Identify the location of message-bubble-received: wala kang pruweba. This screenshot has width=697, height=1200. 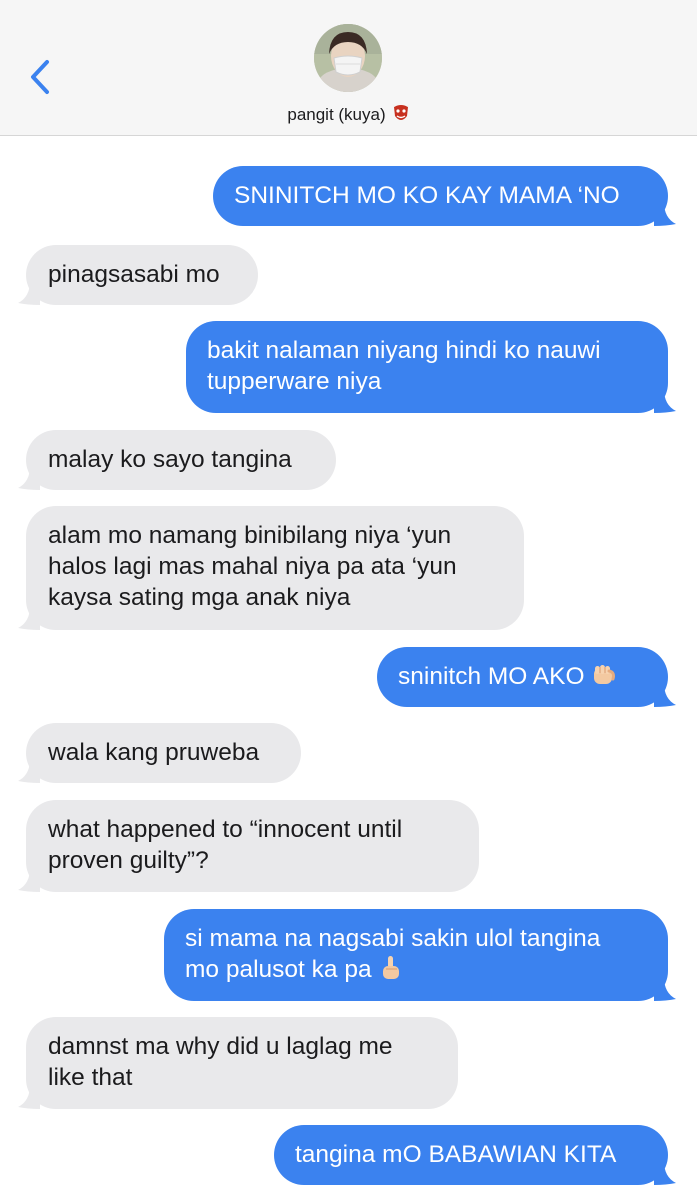
(159, 753).